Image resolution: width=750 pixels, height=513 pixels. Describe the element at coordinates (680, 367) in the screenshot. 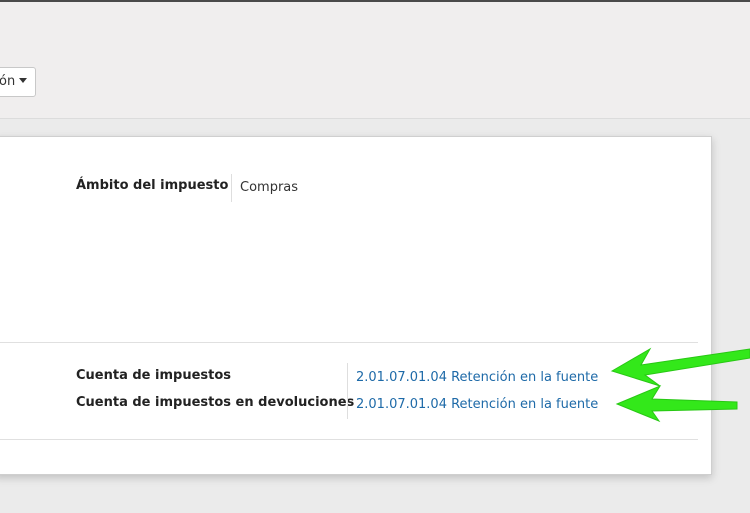

I see `arrow-icon-tax-account` at that location.